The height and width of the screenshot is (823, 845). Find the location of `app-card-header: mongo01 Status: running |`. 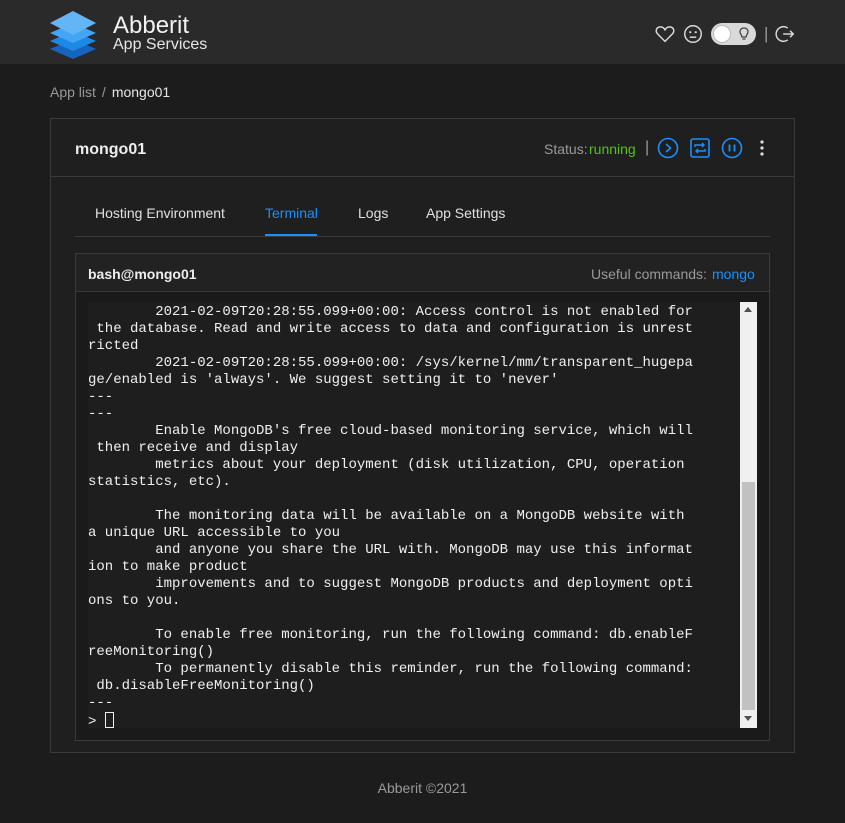

app-card-header: mongo01 Status: running | is located at coordinates (422, 148).